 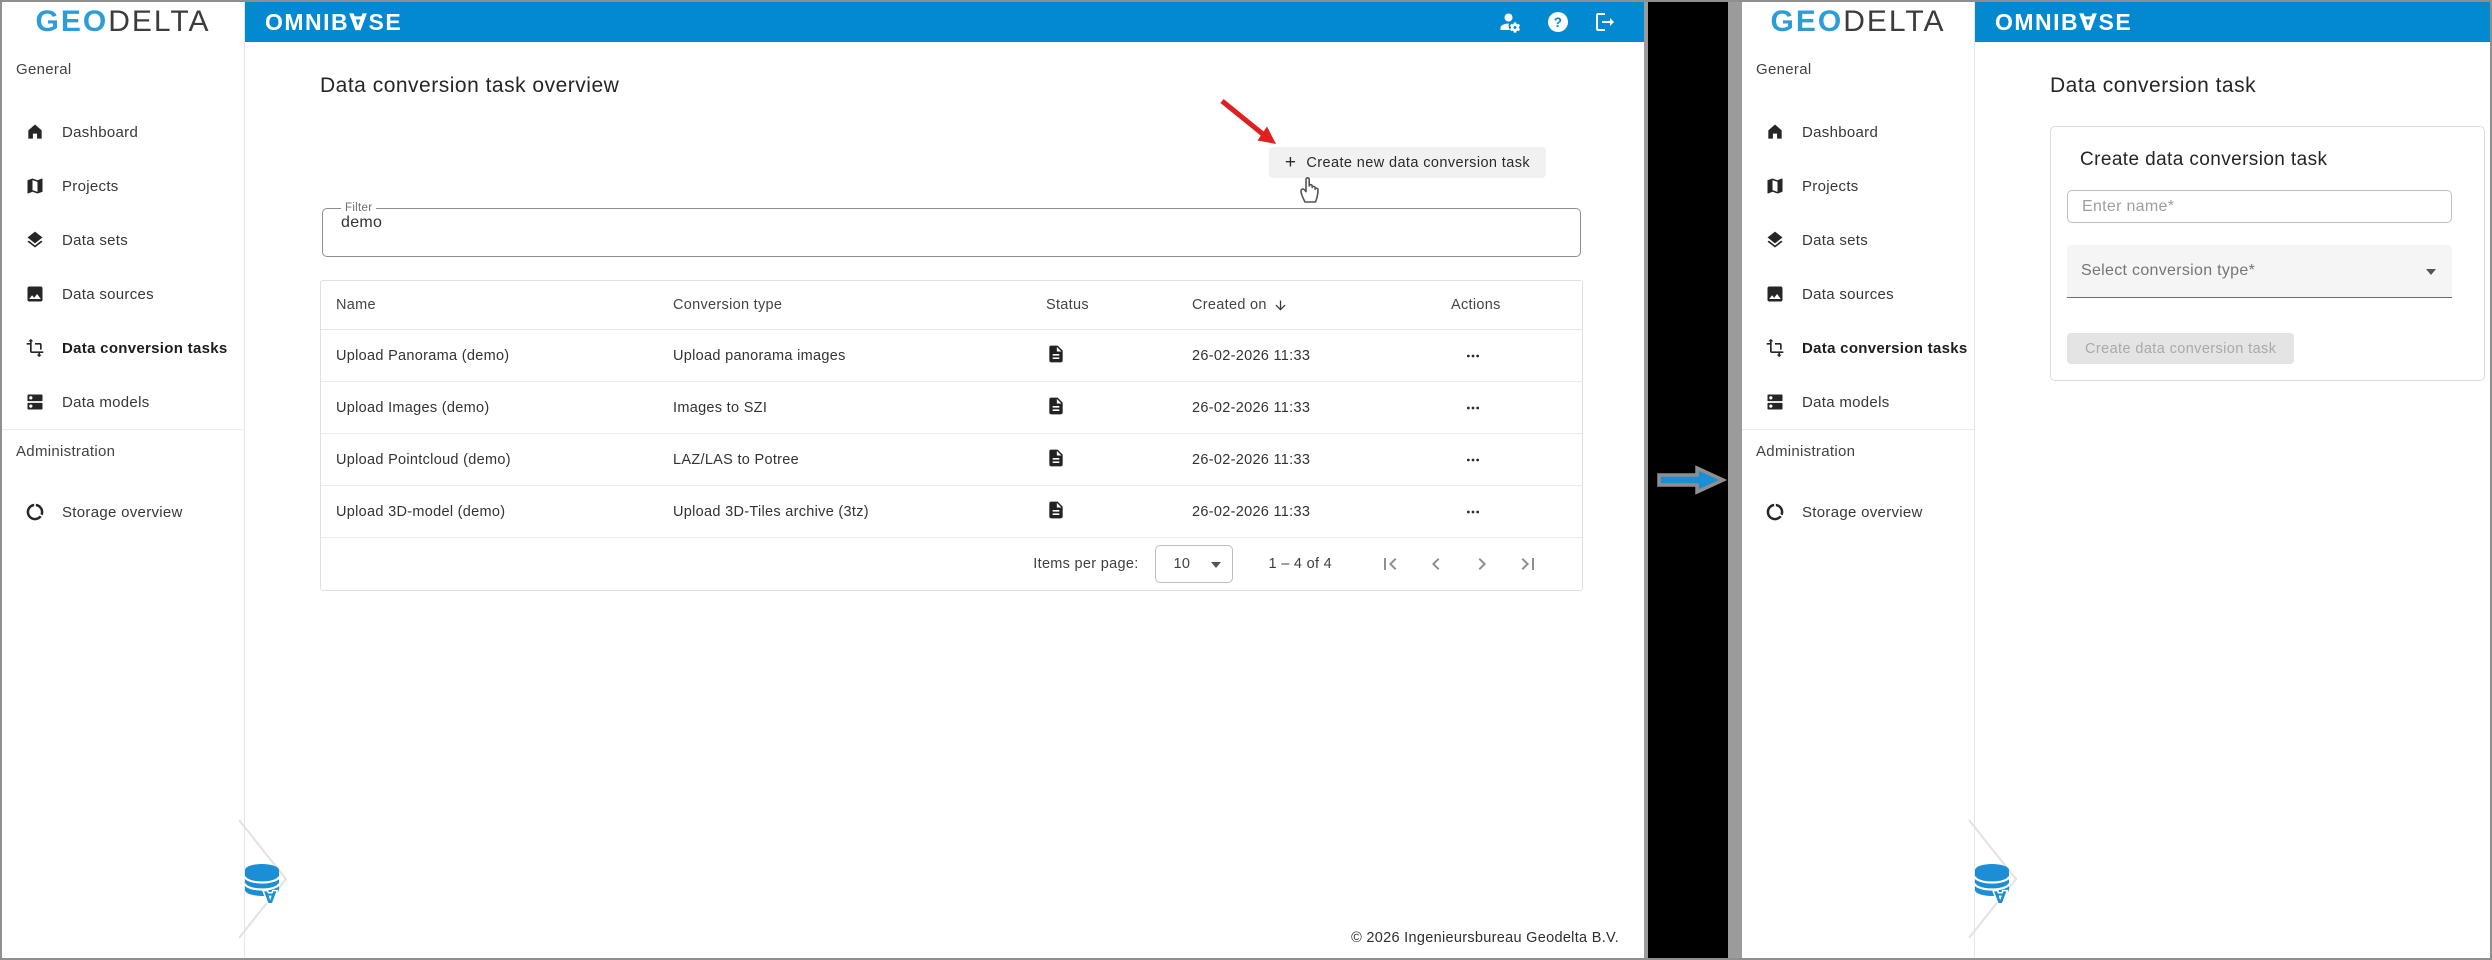 I want to click on transform-icon, so click(x=1775, y=348).